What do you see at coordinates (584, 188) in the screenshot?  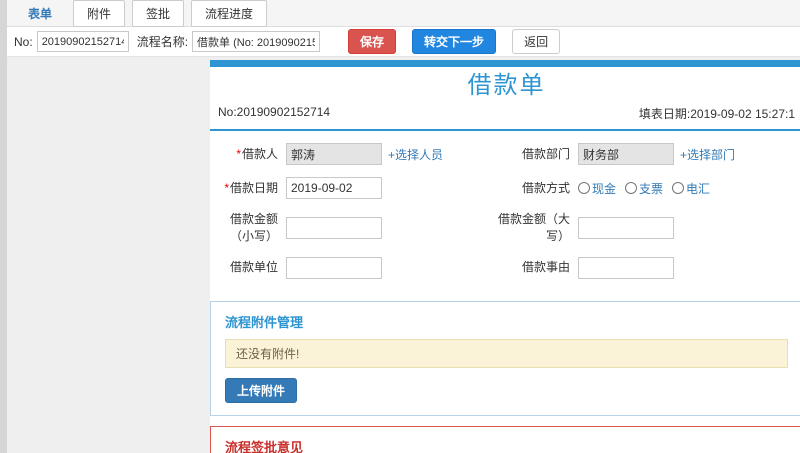 I see `cash-radio` at bounding box center [584, 188].